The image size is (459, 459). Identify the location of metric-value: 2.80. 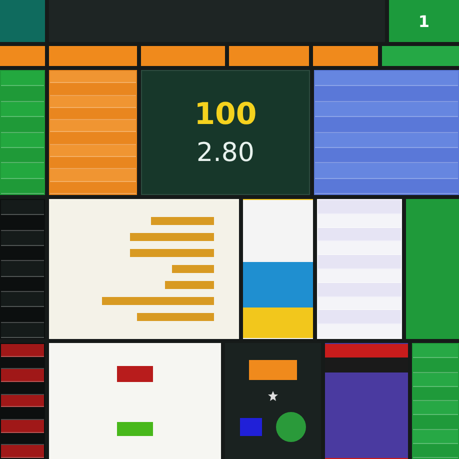
(225, 153).